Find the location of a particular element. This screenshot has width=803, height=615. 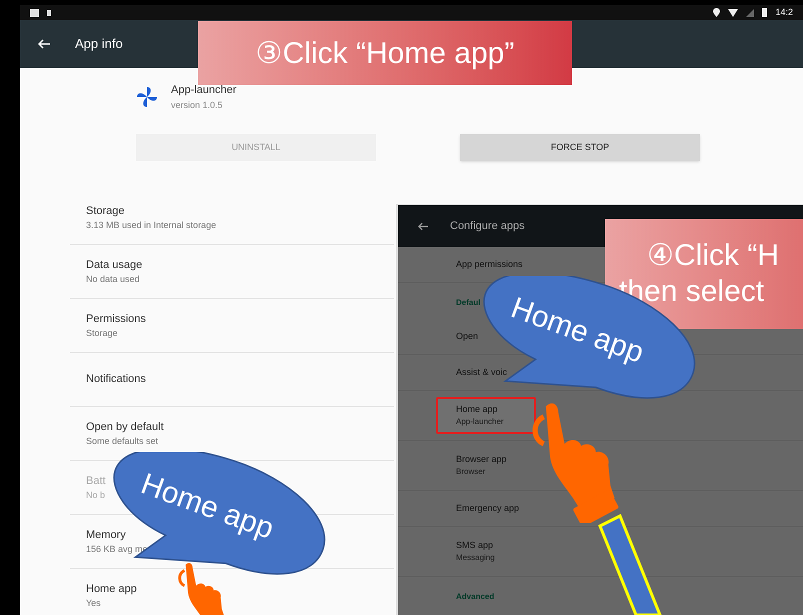

app-name: App-launcher is located at coordinates (203, 90).